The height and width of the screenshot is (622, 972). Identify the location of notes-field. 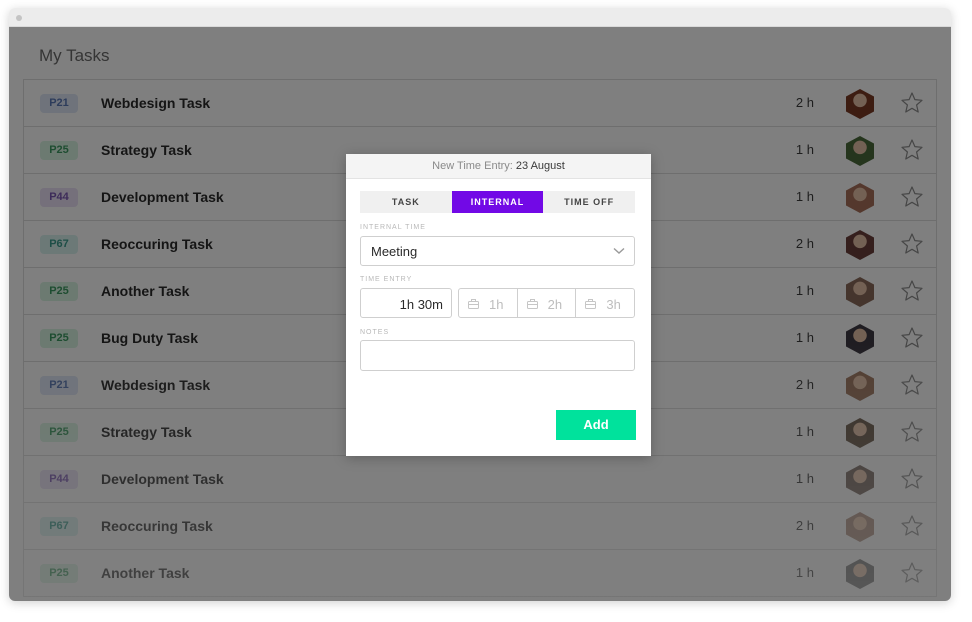
(497, 355).